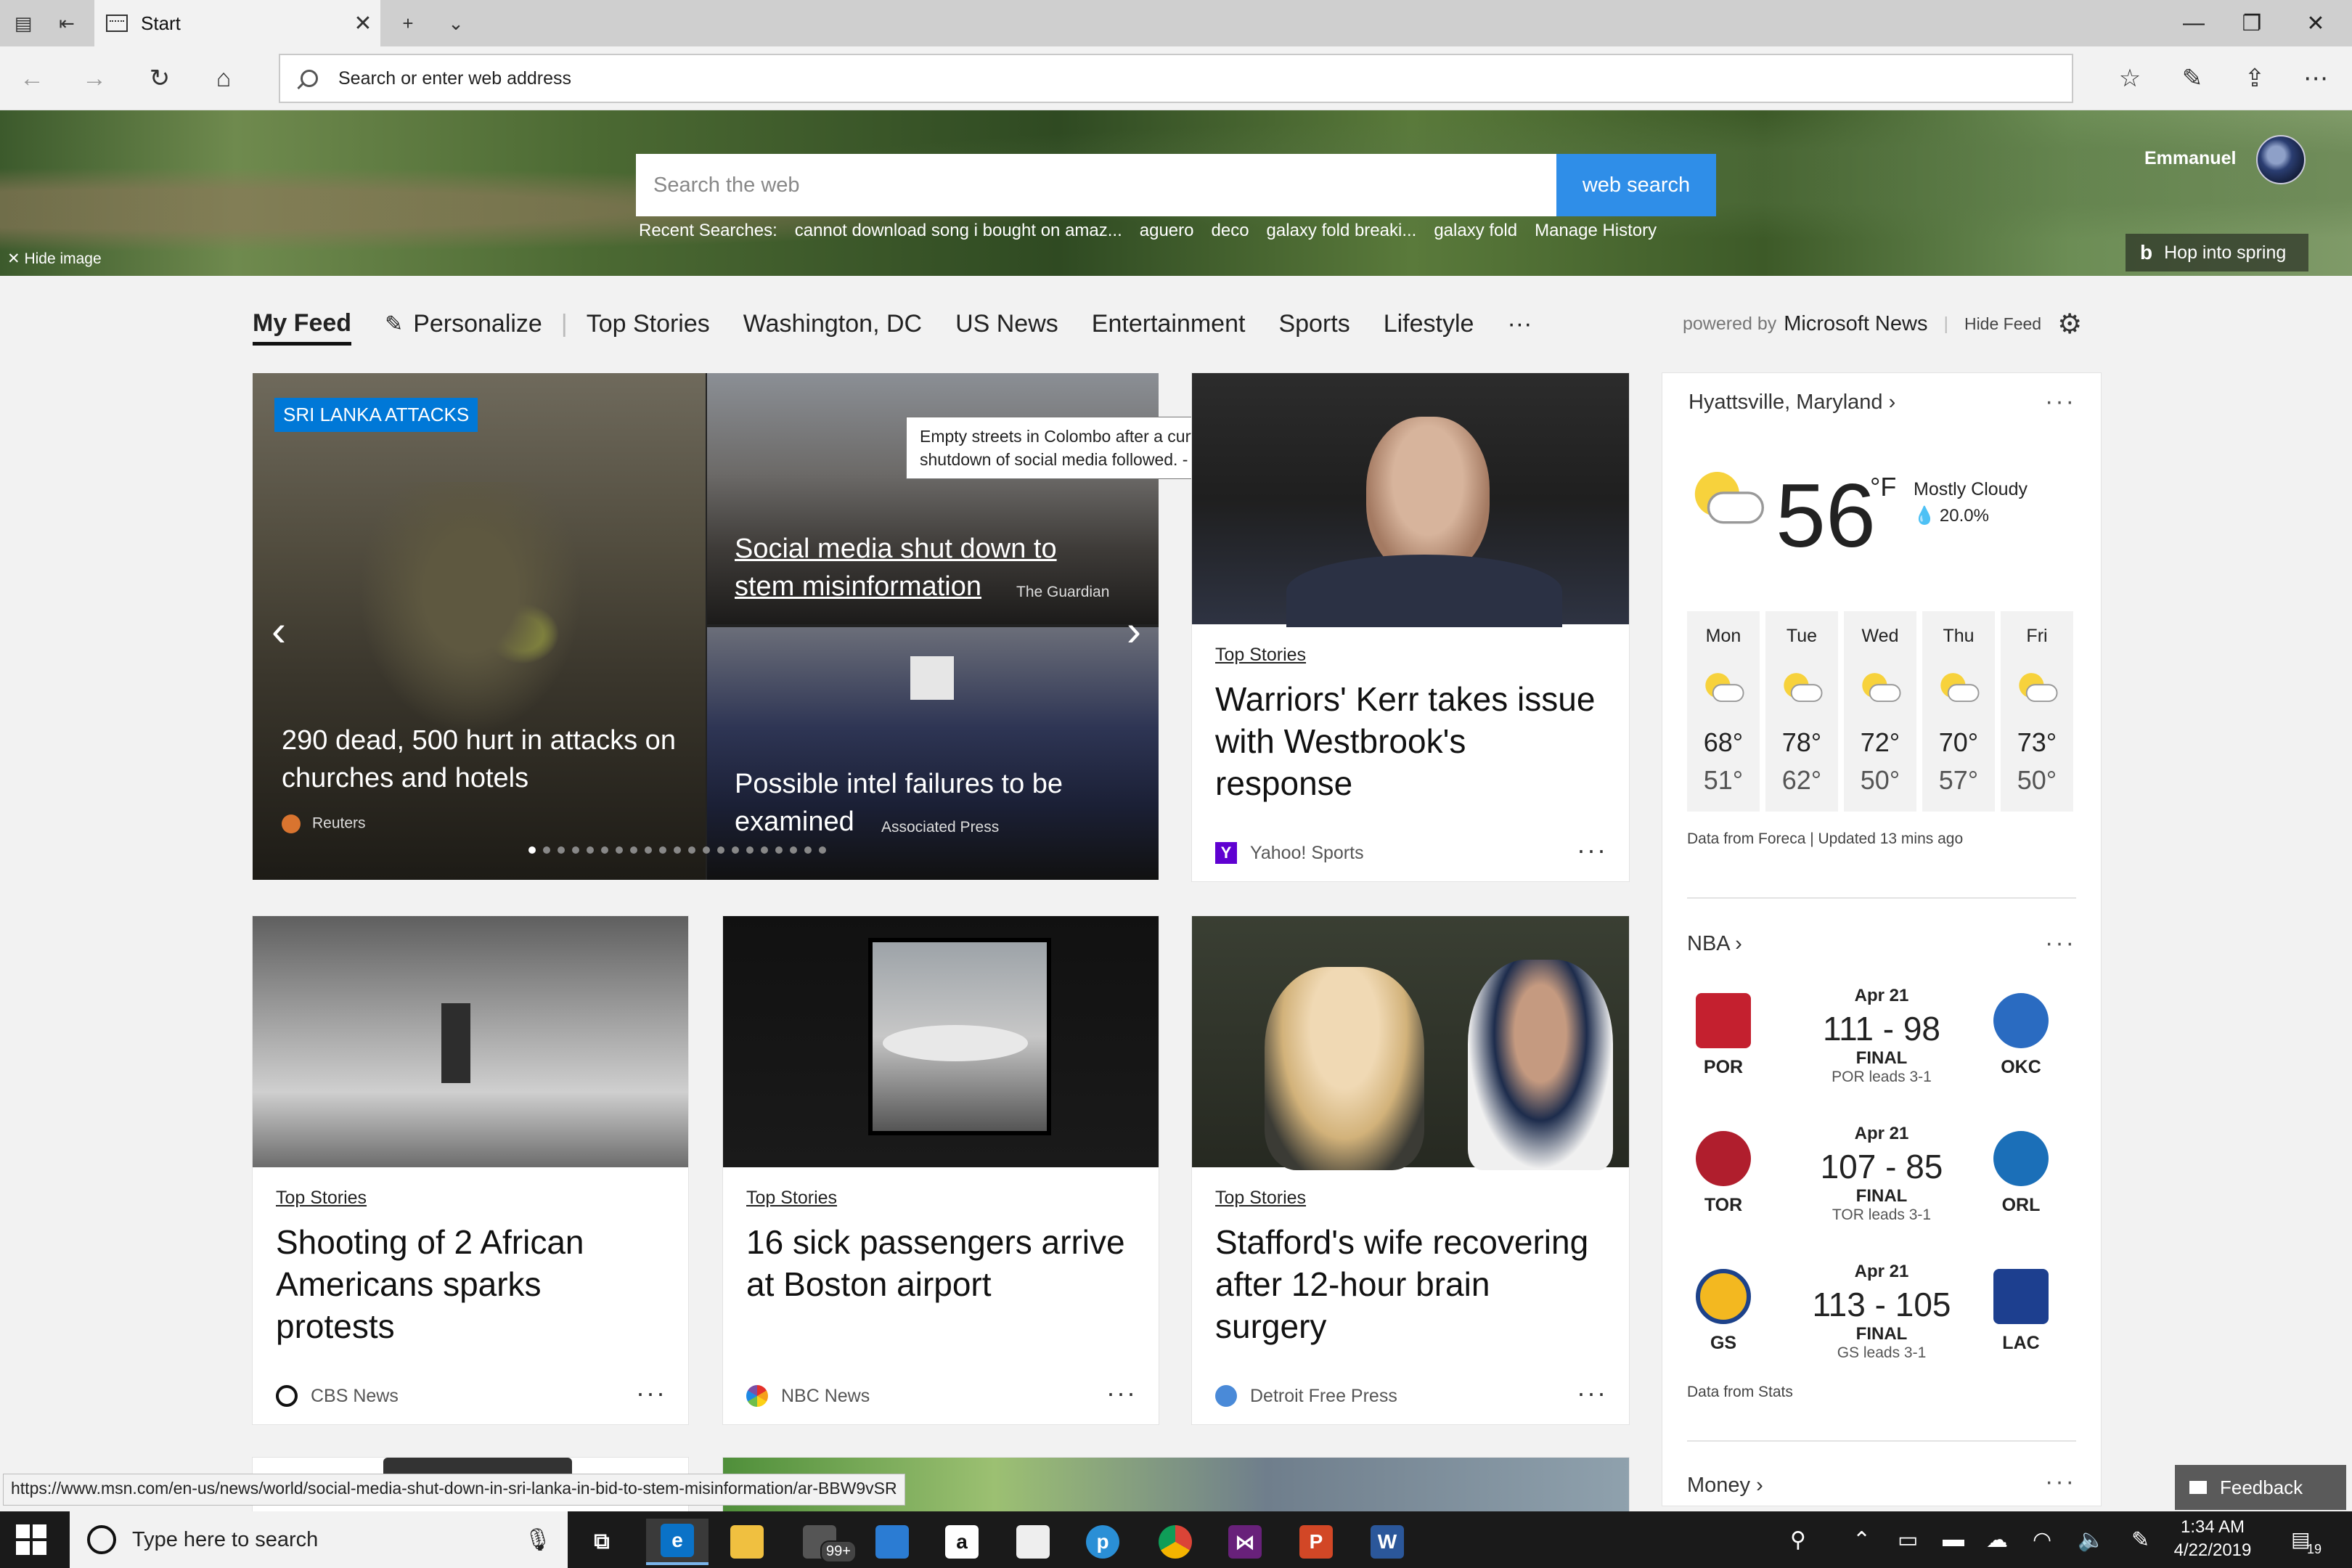  What do you see at coordinates (1429, 324) in the screenshot?
I see `tab-lifestyle: Lifestyle` at bounding box center [1429, 324].